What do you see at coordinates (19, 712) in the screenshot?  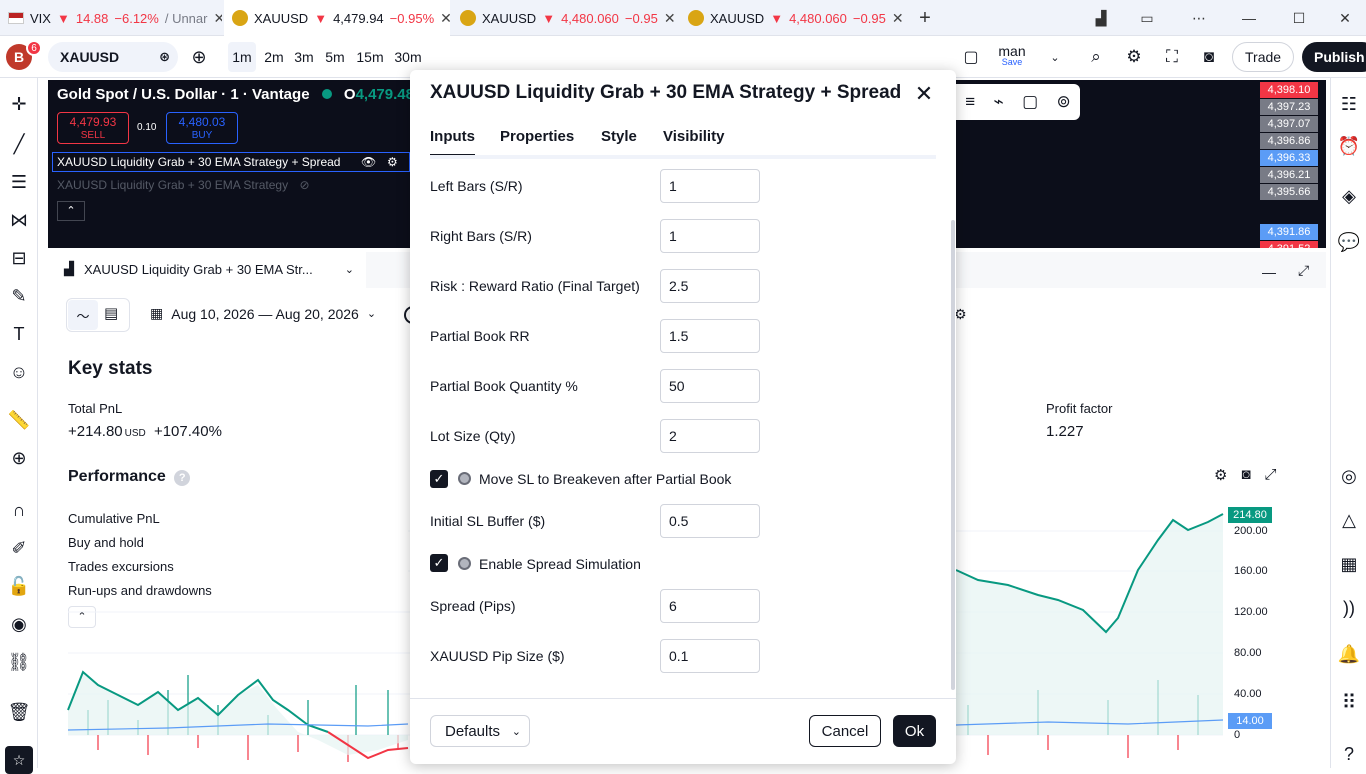 I see `trash-icon: 🗑` at bounding box center [19, 712].